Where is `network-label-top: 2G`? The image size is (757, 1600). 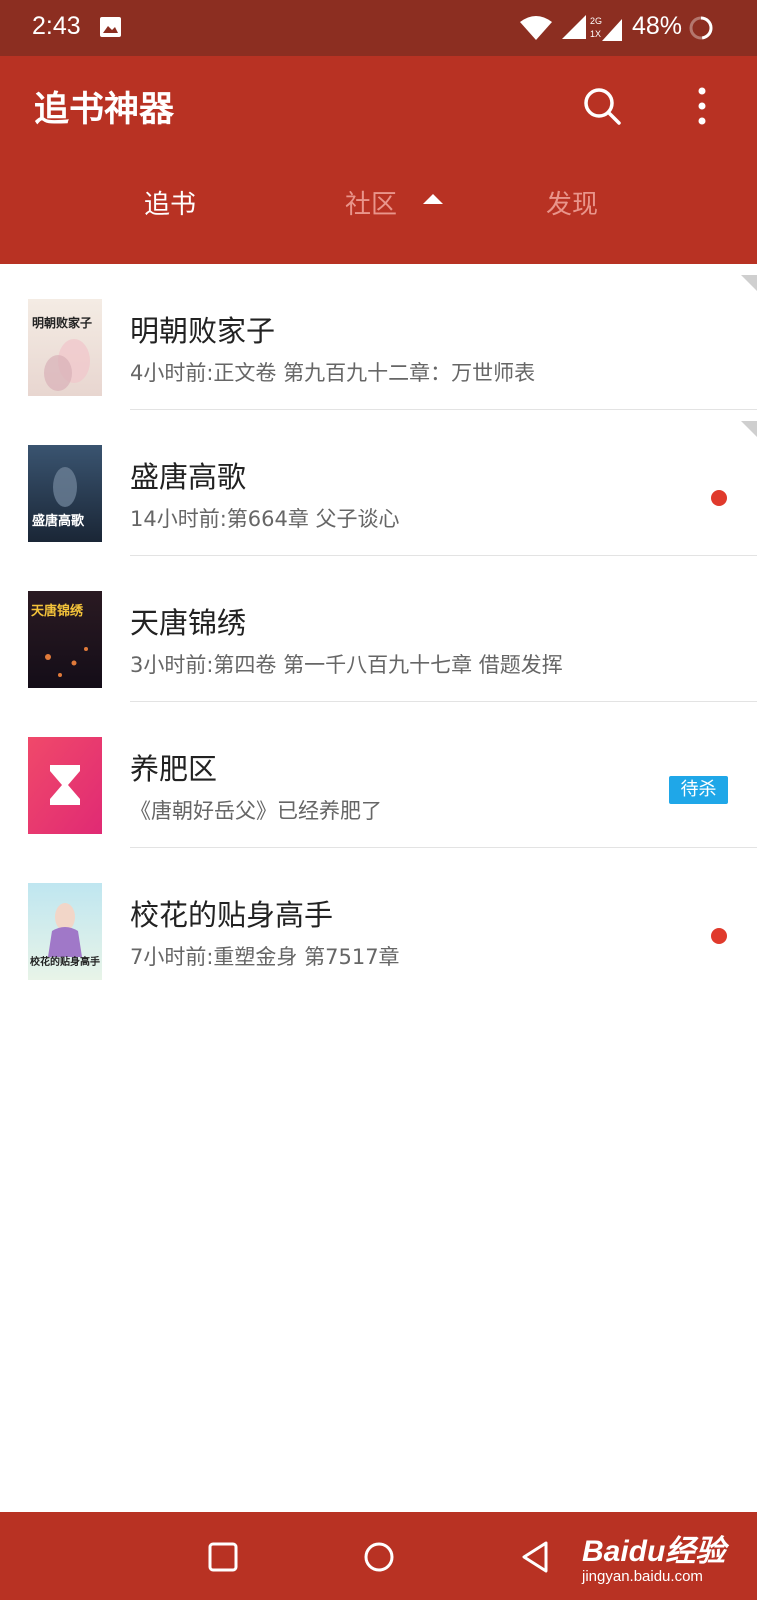 network-label-top: 2G is located at coordinates (596, 21).